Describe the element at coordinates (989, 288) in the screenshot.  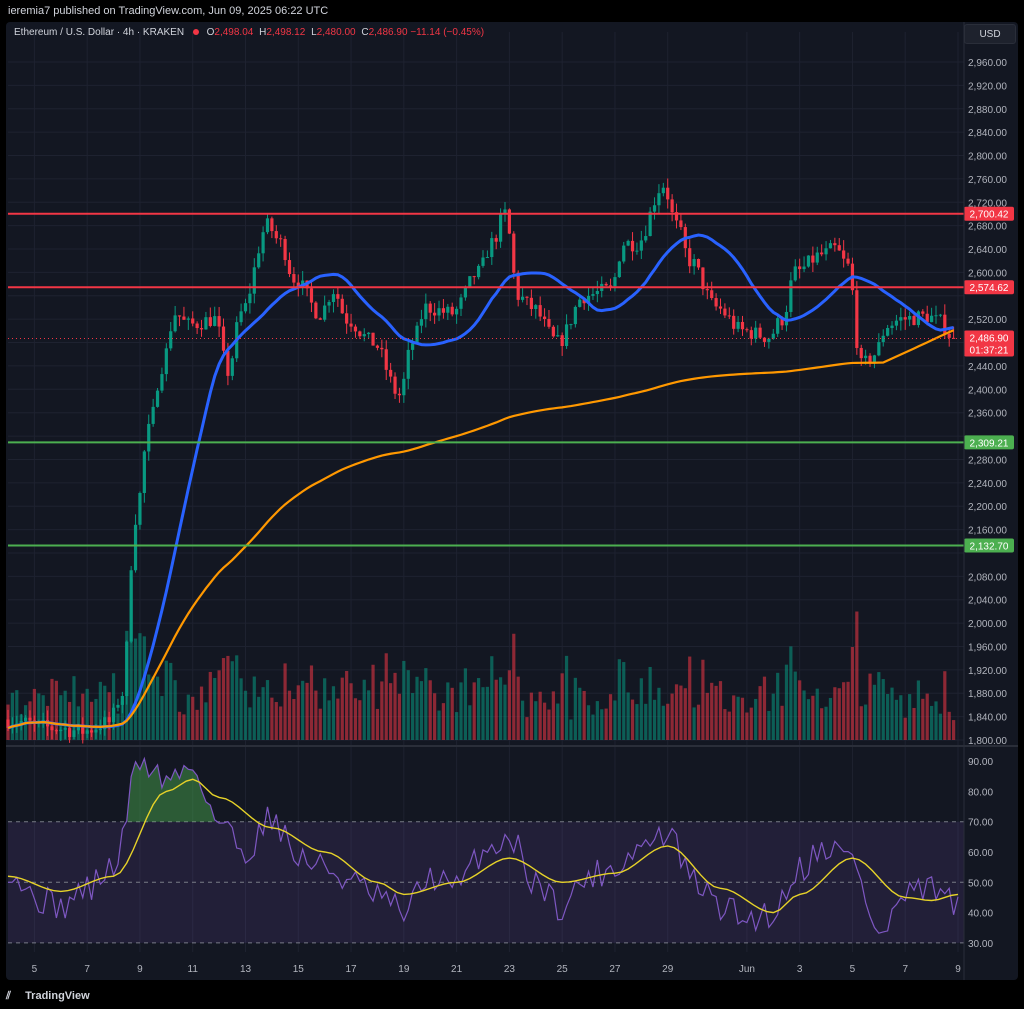
I see `resistance-level-label: 2,574.62` at that location.